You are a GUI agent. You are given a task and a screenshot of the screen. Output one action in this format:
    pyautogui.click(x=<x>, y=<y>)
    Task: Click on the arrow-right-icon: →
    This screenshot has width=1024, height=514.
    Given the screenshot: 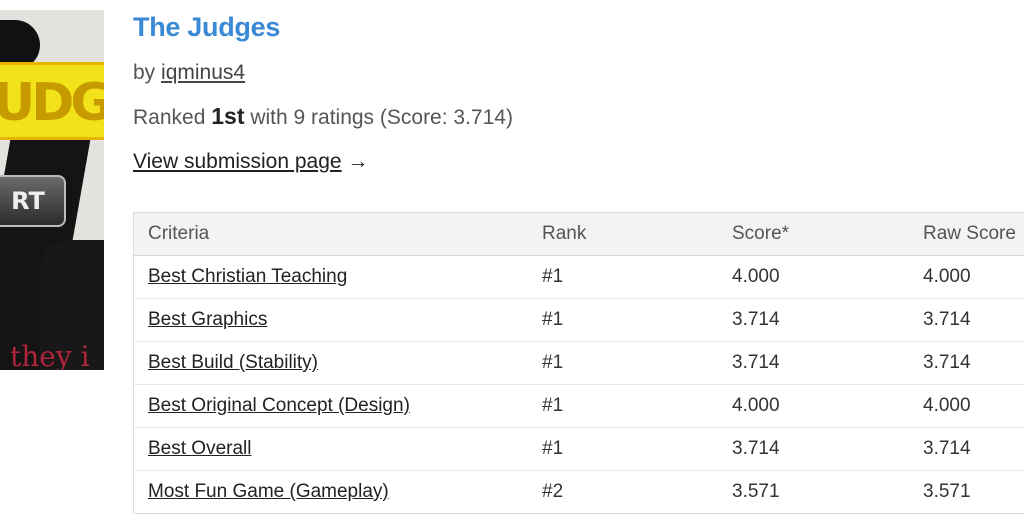 What is the action you would take?
    pyautogui.click(x=357, y=161)
    